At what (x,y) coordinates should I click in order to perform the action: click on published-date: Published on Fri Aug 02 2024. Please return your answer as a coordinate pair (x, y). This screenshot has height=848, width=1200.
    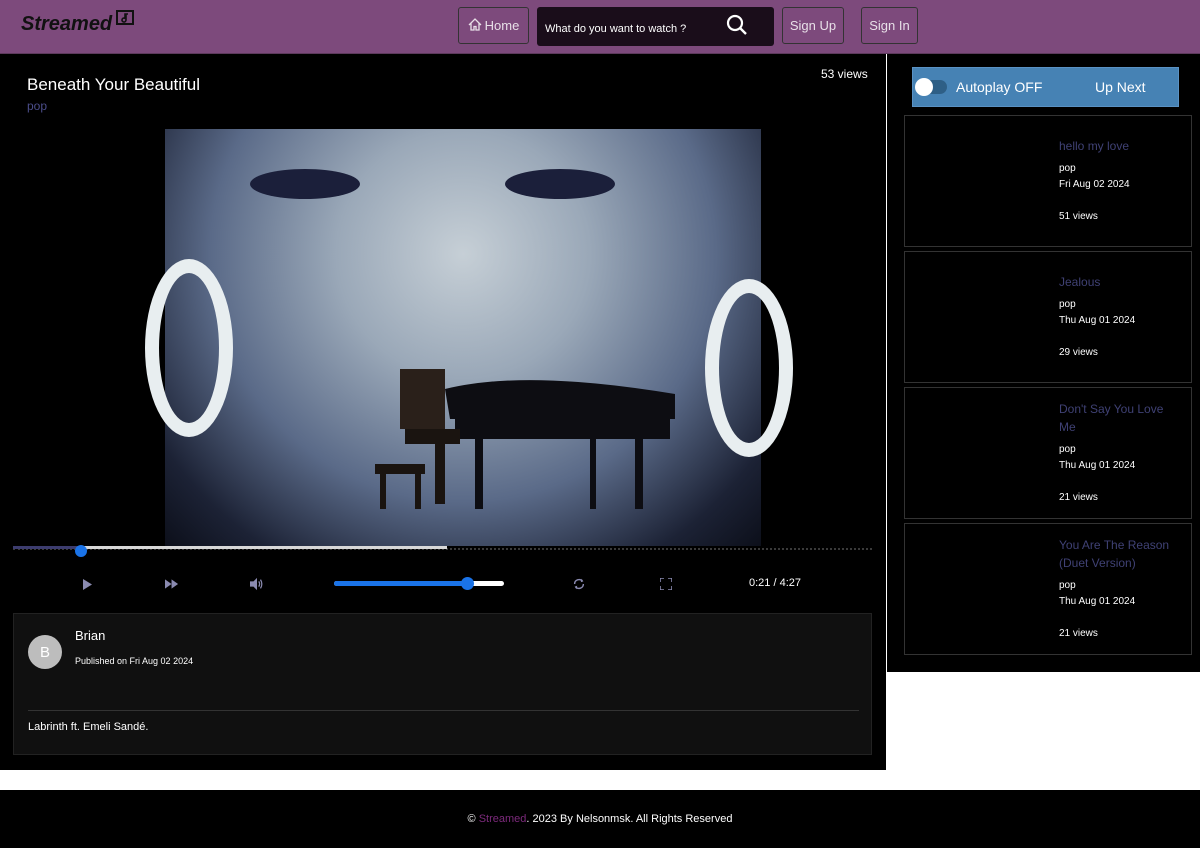
    Looking at the image, I should click on (134, 661).